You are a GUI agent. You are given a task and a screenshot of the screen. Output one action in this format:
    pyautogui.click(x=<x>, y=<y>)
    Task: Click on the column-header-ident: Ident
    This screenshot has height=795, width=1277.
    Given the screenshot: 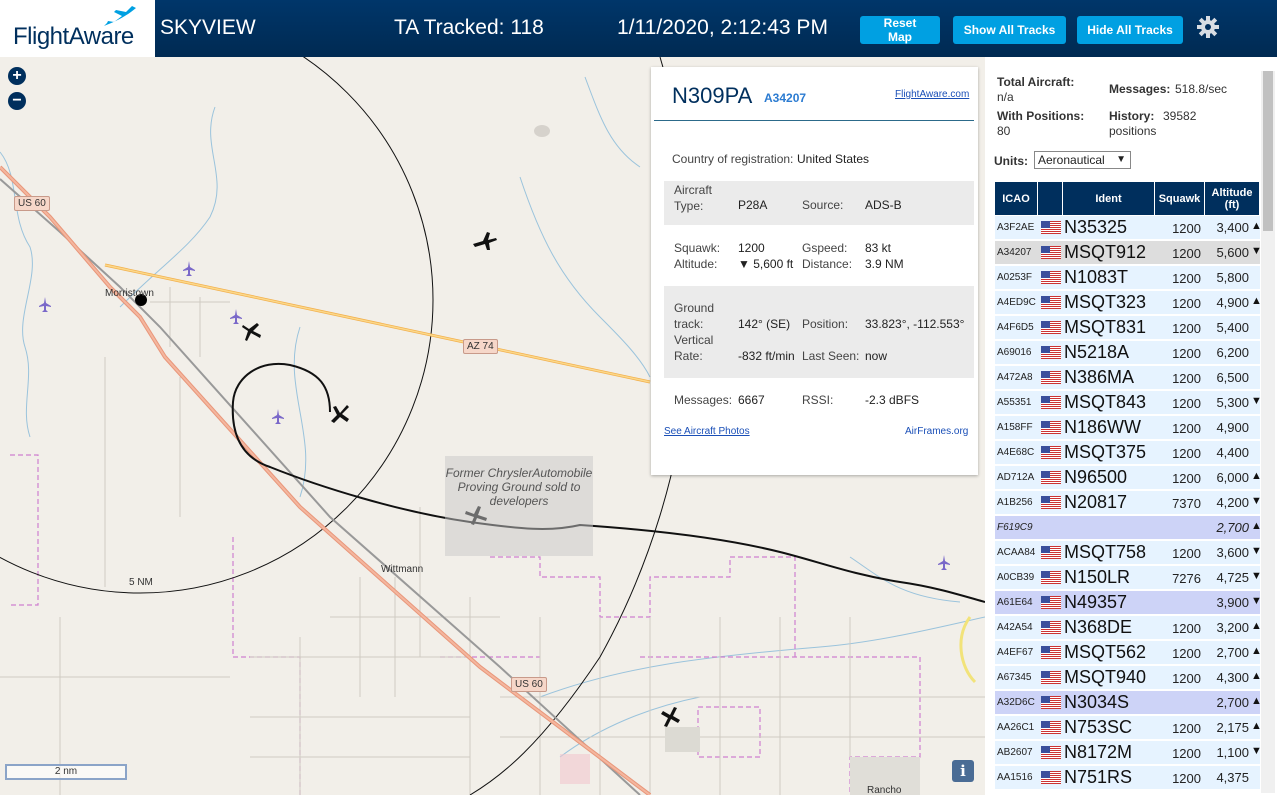 What is the action you would take?
    pyautogui.click(x=1109, y=198)
    